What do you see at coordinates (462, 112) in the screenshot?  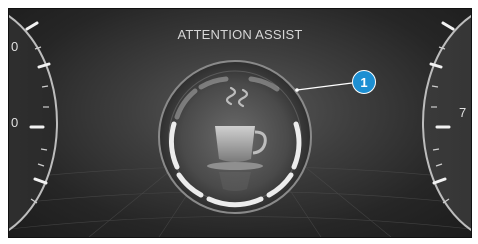 I see `right-gauge-label: 7` at bounding box center [462, 112].